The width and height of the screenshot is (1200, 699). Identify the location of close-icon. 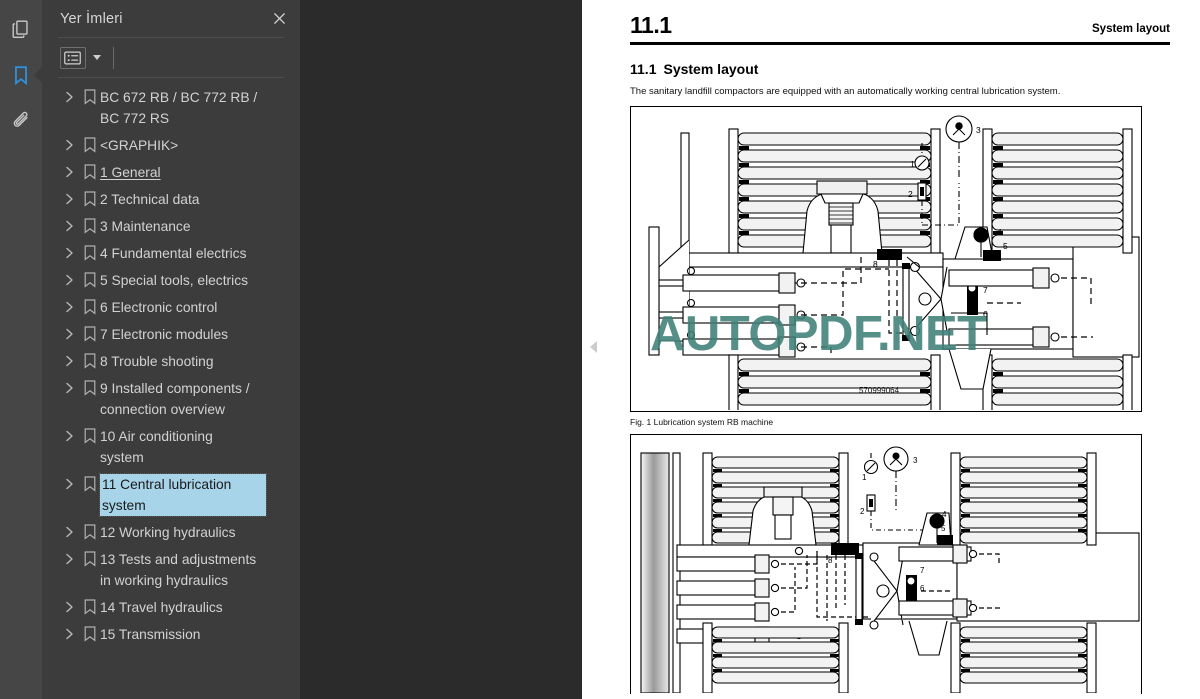
(279, 19).